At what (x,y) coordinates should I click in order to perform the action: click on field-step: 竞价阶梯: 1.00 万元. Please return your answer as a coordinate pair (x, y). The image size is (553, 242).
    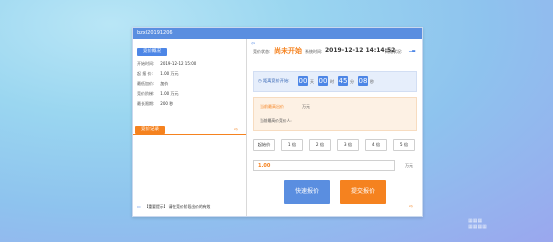
    Looking at the image, I should click on (157, 94).